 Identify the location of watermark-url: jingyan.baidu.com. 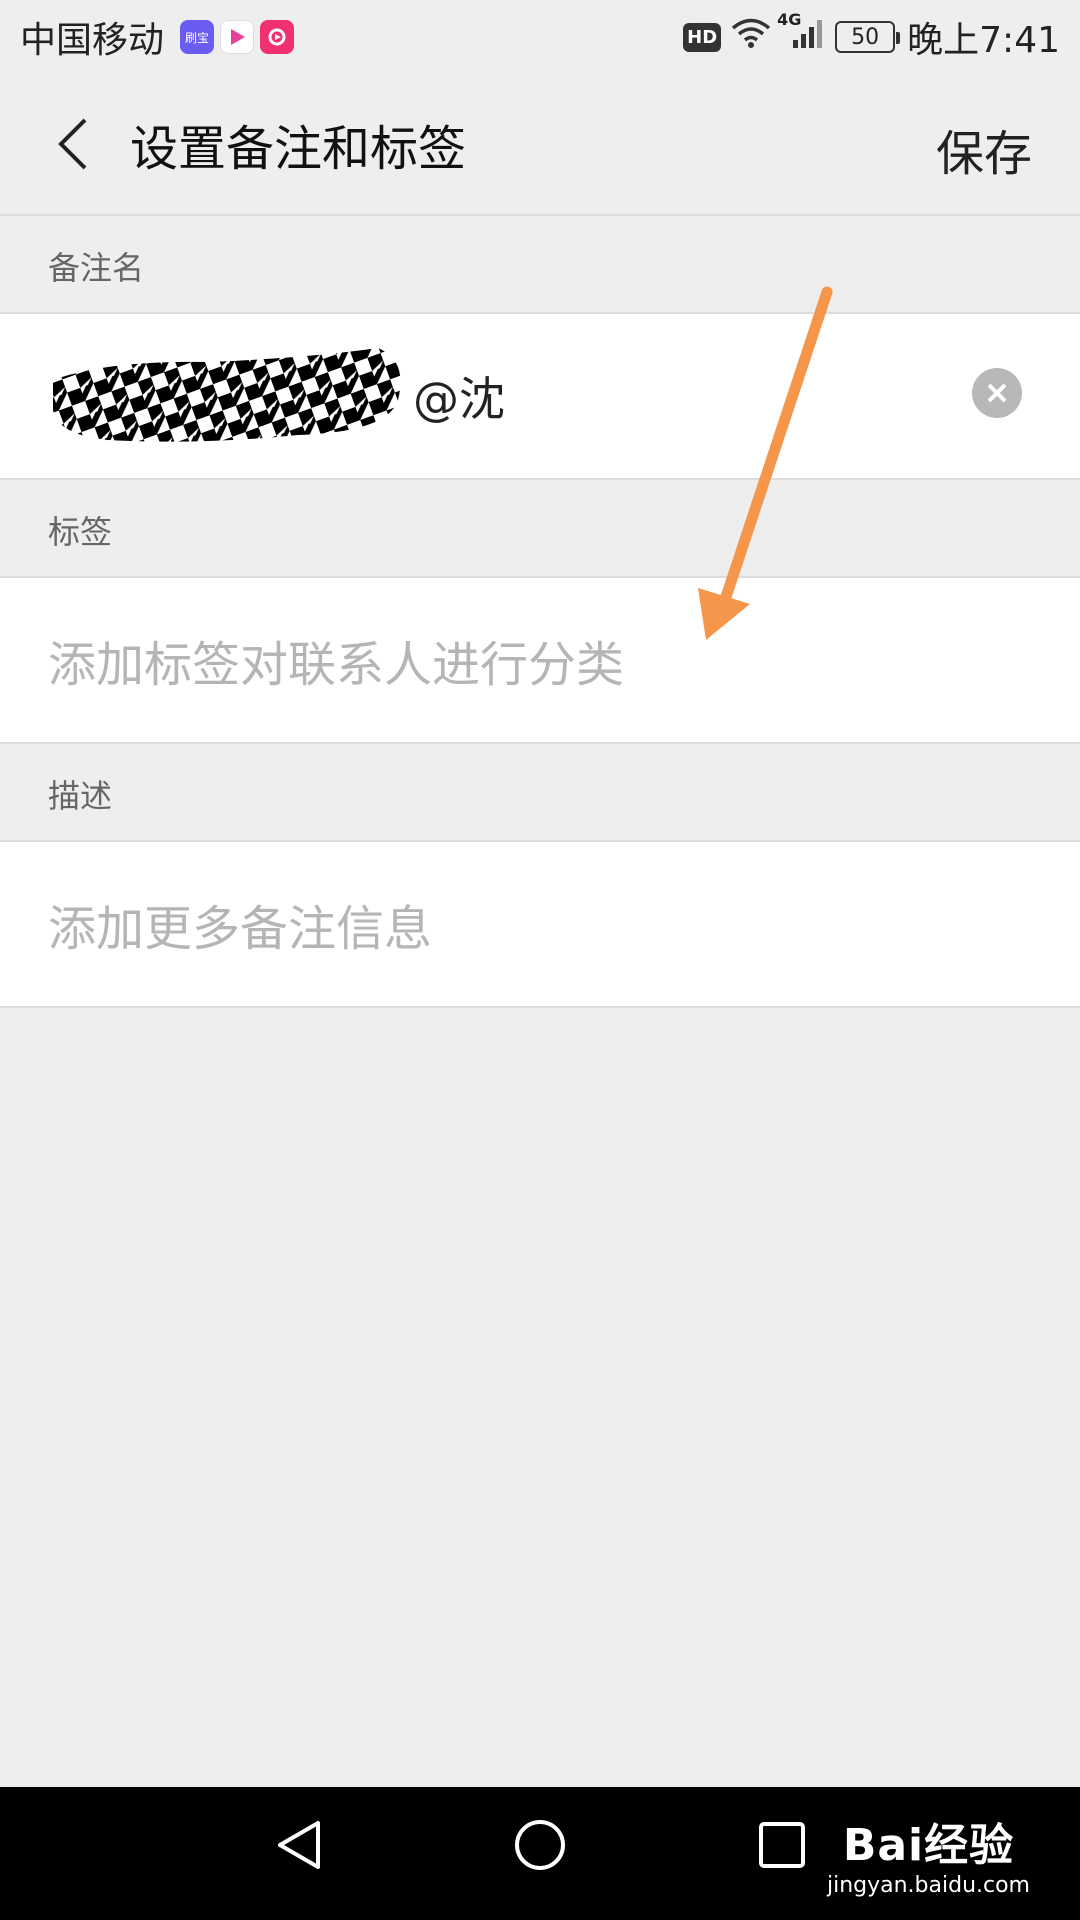
(928, 1885).